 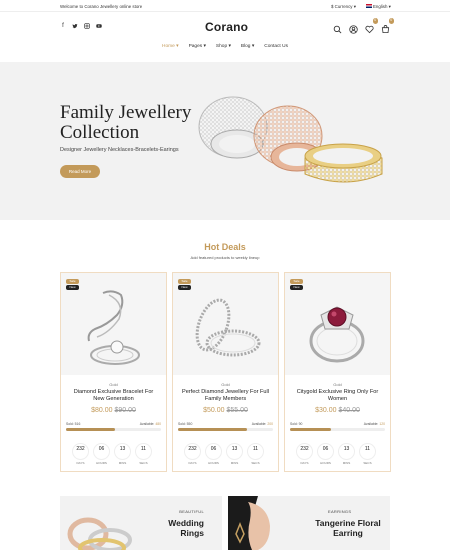 I want to click on hero-title: Family Jewellery Collection, so click(x=125, y=123).